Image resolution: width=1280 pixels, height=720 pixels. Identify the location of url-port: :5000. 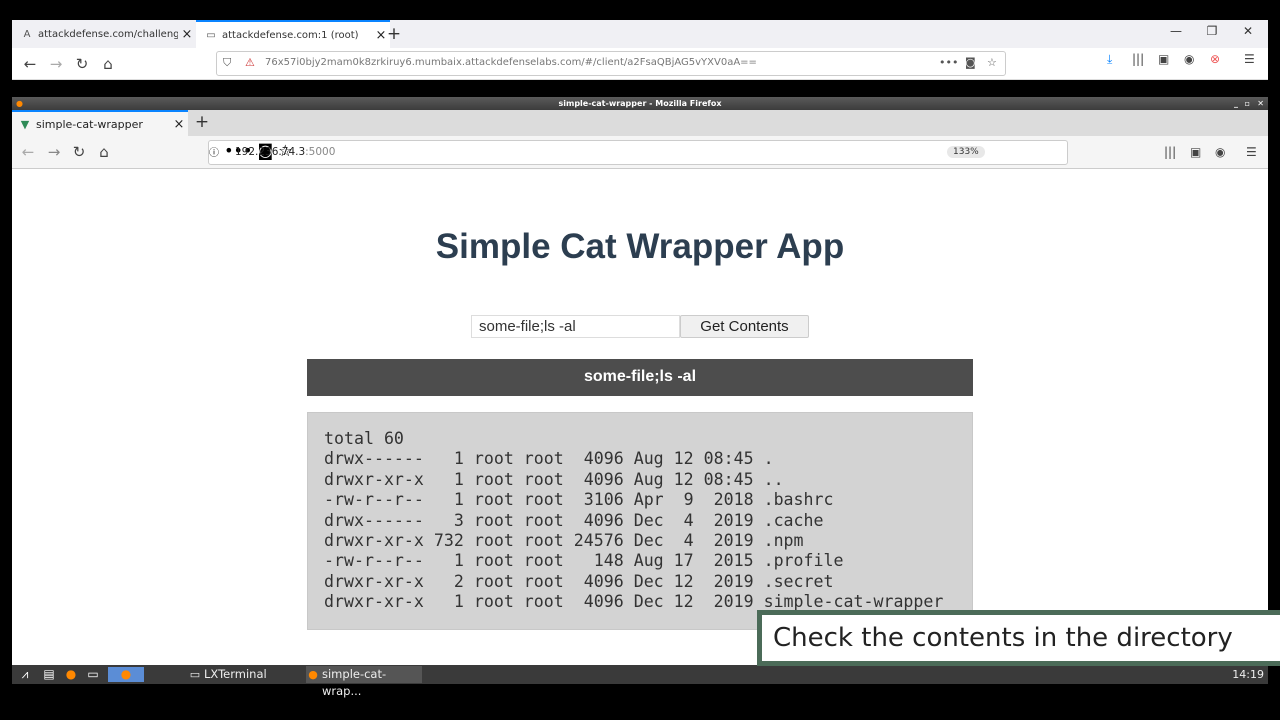
(320, 152).